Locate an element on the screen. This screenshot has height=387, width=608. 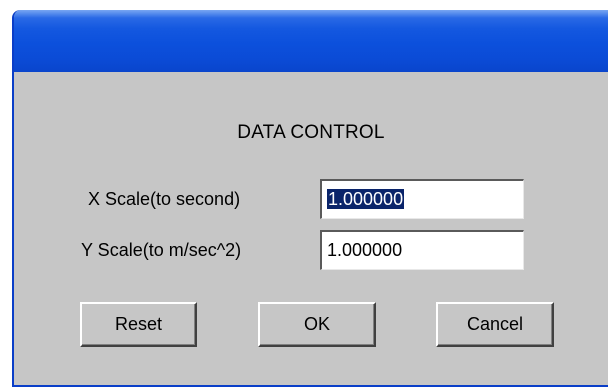
cancel-button: Cancel is located at coordinates (495, 324).